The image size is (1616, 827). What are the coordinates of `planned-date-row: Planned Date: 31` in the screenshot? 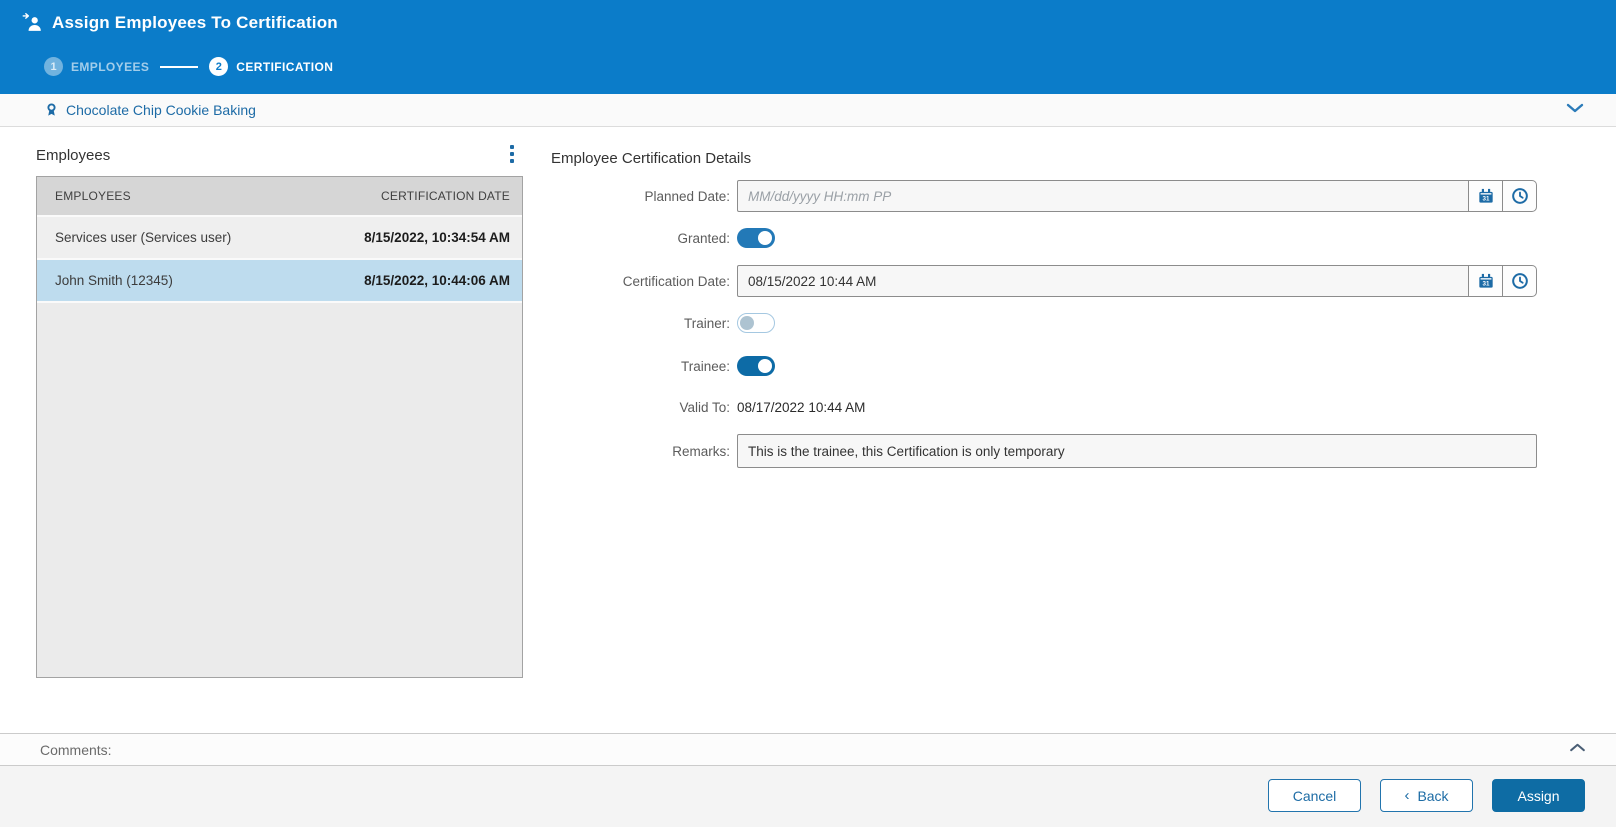 It's located at (1044, 196).